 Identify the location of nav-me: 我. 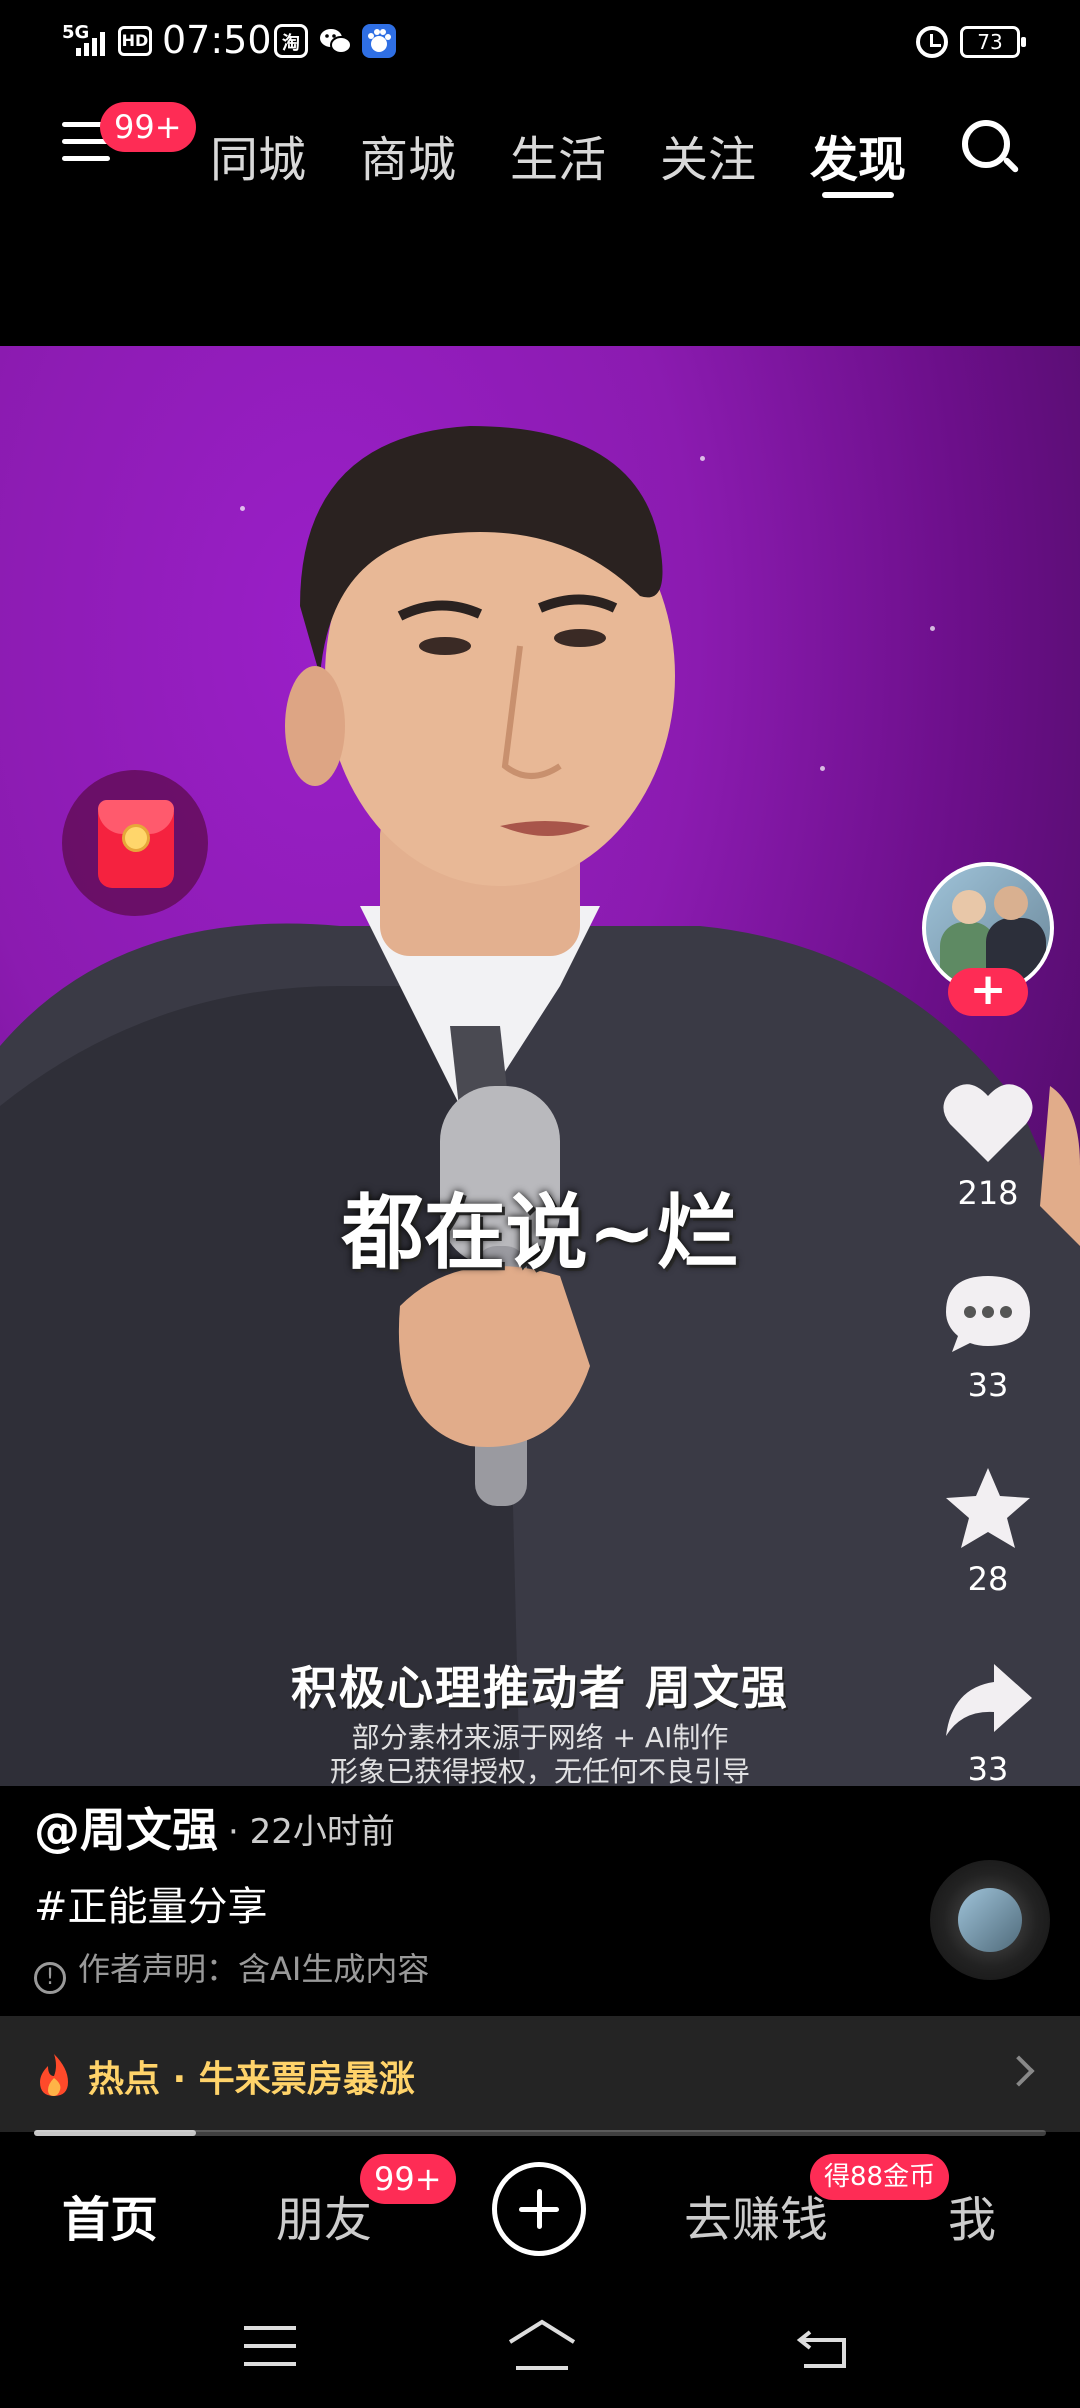
(972, 2215).